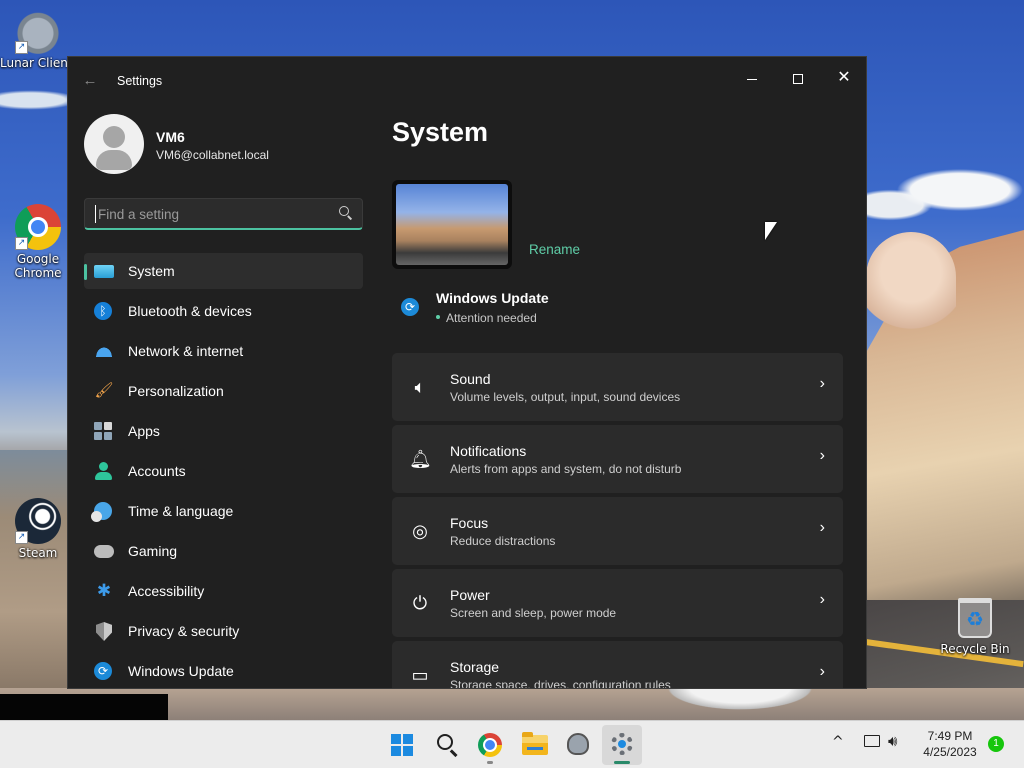  What do you see at coordinates (617, 603) in the screenshot?
I see `card-power: ⏻ Power Screen and sleep, power mode ›` at bounding box center [617, 603].